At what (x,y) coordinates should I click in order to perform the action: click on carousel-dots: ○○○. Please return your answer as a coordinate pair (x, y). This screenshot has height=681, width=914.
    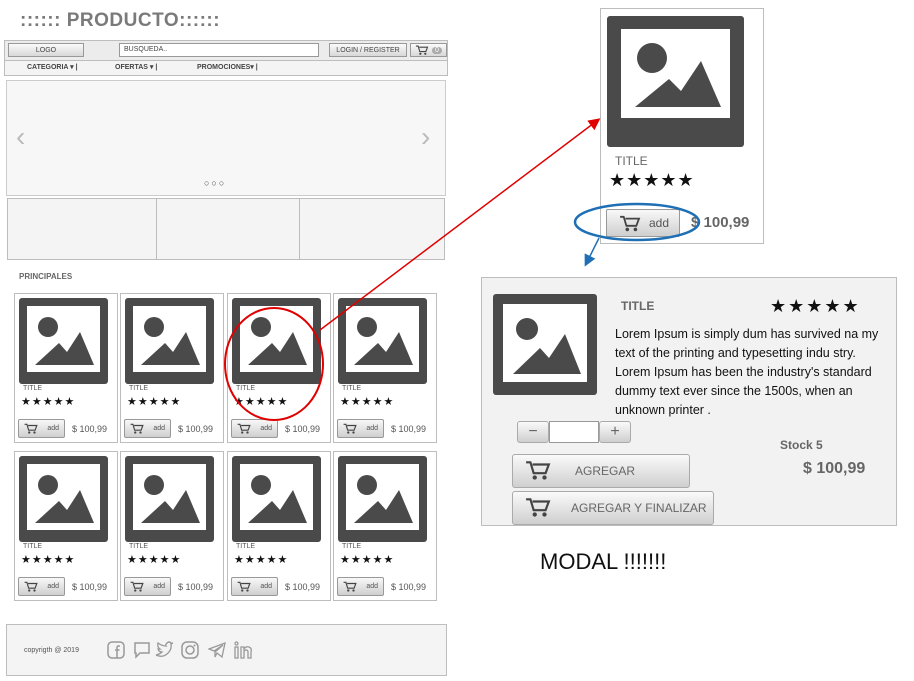
    Looking at the image, I should click on (215, 183).